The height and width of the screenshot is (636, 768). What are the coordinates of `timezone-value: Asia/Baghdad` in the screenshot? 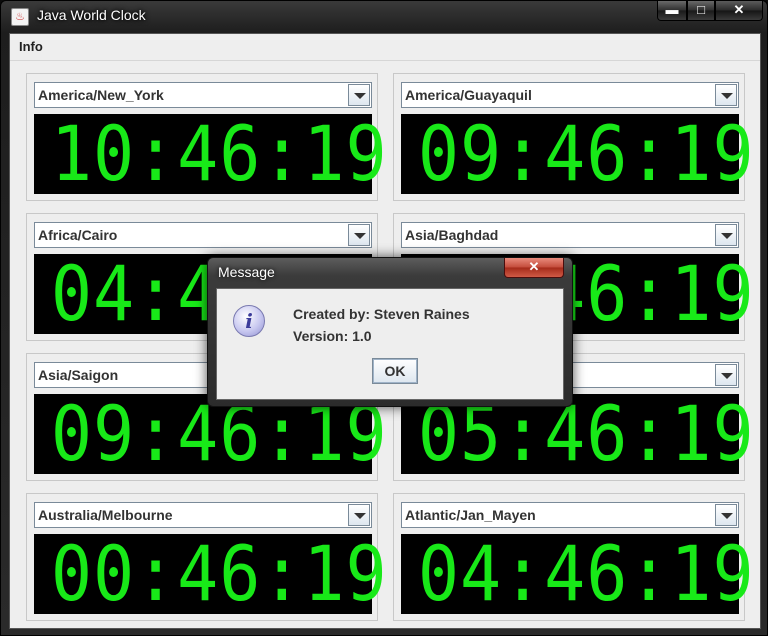 It's located at (452, 235).